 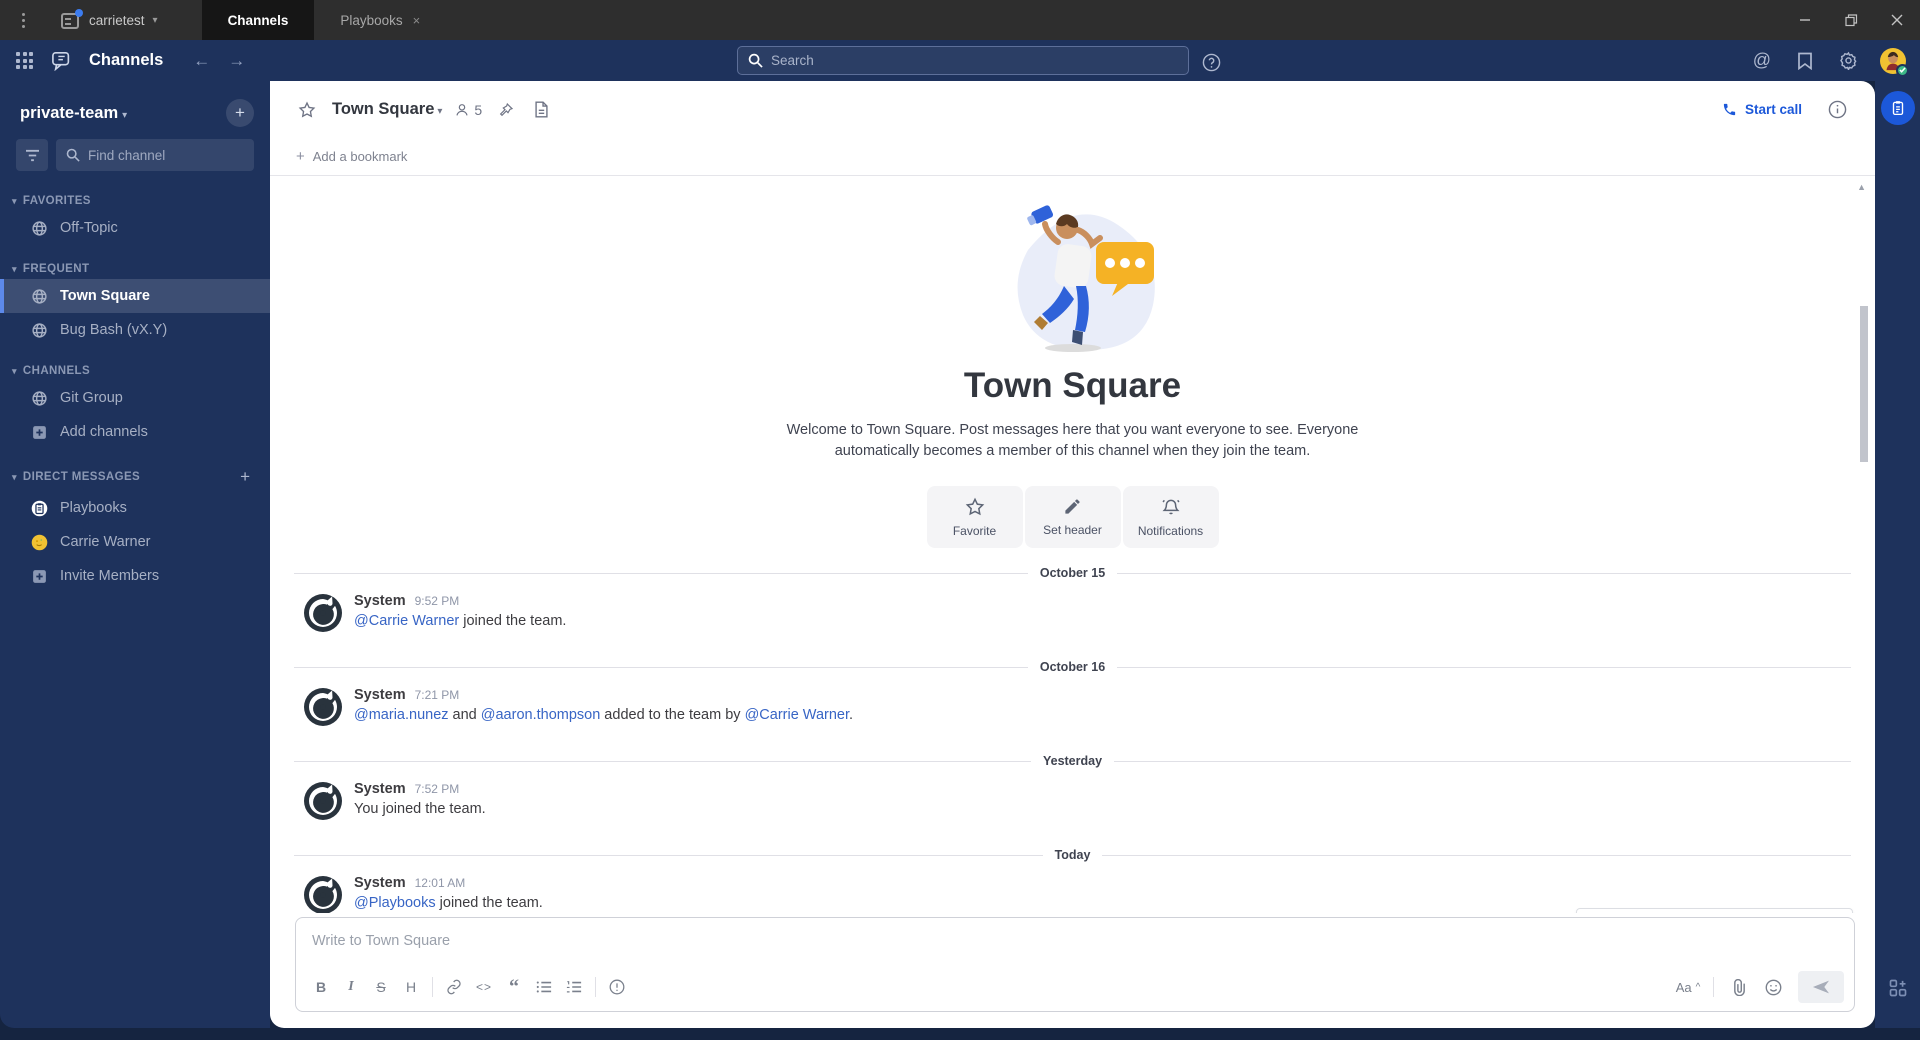 What do you see at coordinates (380, 20) in the screenshot?
I see `titlebar-tab-playbooks: Playbooks ×` at bounding box center [380, 20].